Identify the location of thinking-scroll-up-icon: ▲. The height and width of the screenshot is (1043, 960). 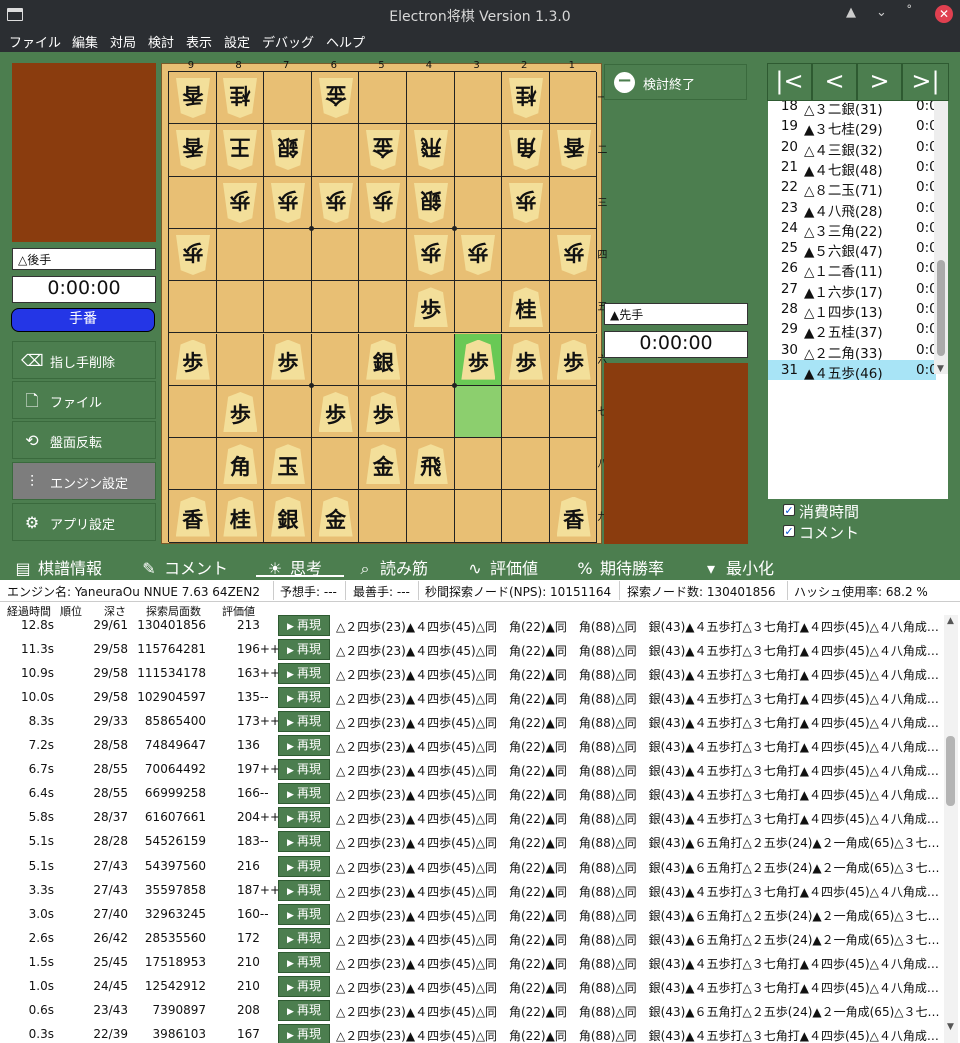
(950, 621).